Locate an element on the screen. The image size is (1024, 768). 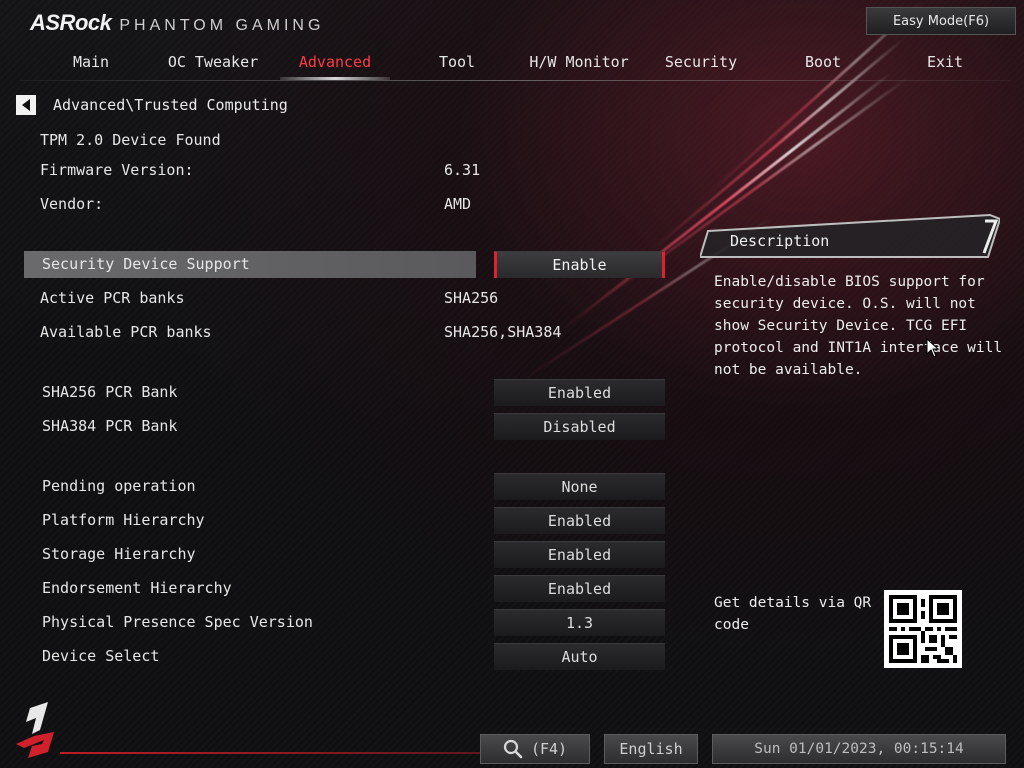
available-pcr-banks-label: Available PCR banks is located at coordinates (126, 332).